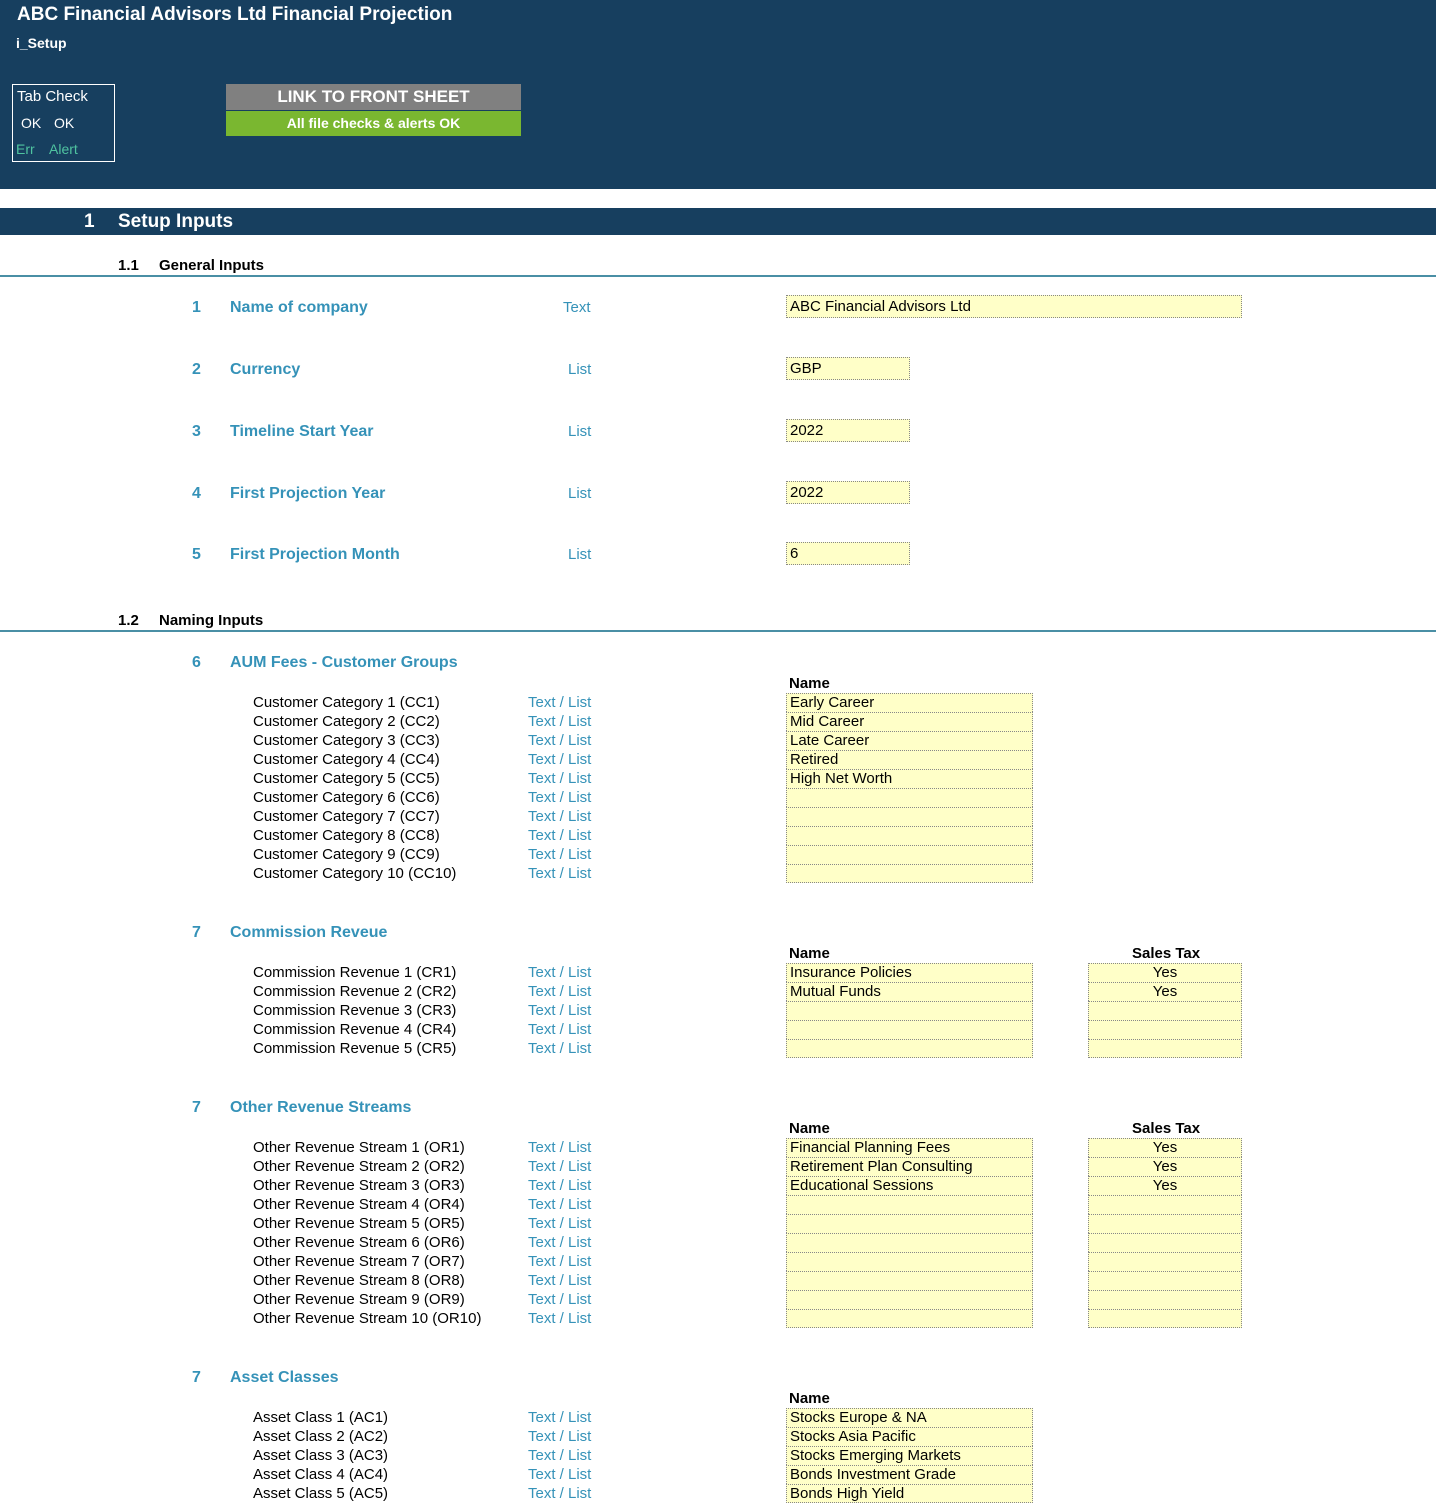  Describe the element at coordinates (359, 1185) in the screenshot. I see `row-label: Other Revenue Stream 3 (OR3)` at that location.